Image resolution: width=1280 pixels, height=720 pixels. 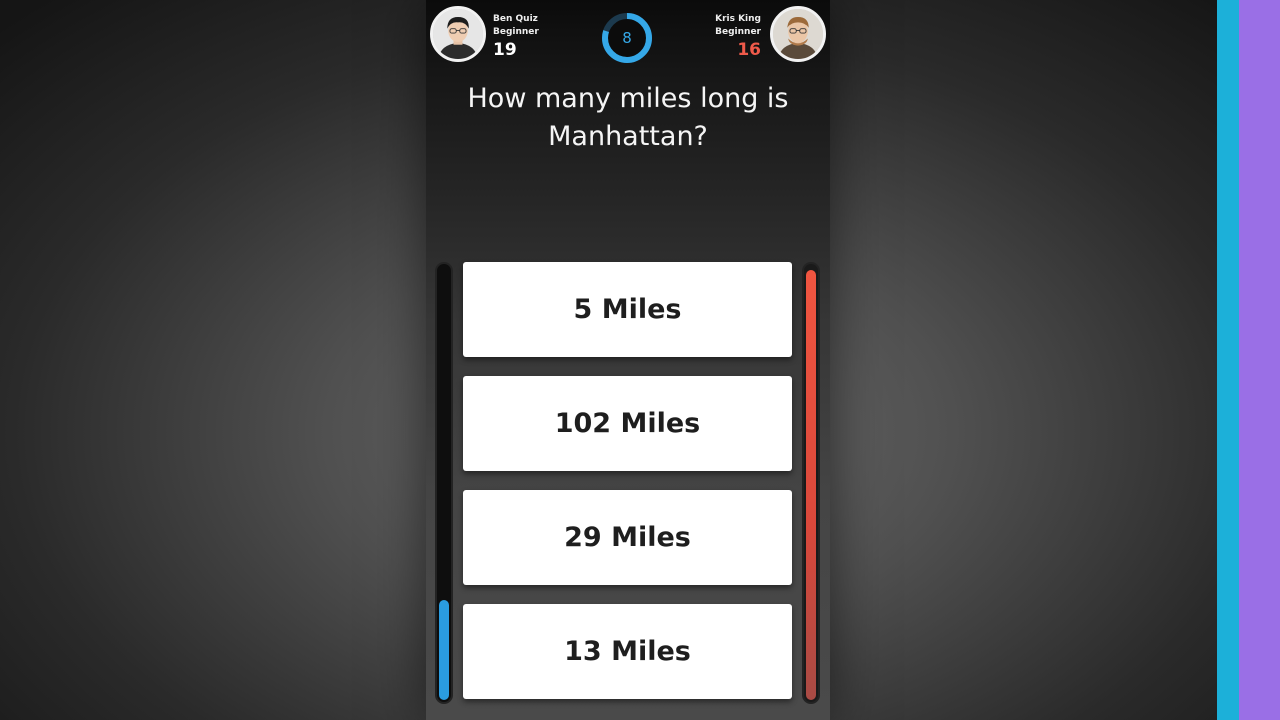 I want to click on player1-progress-fill, so click(x=444, y=650).